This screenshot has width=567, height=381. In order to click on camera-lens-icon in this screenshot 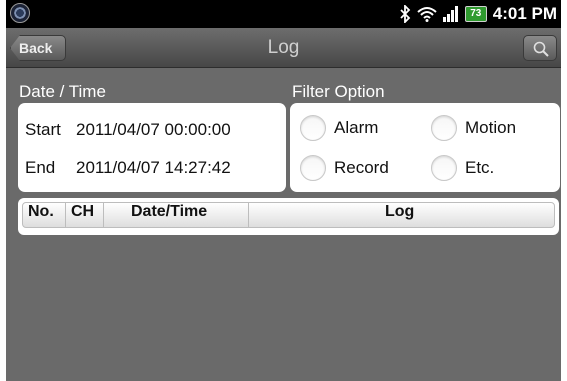, I will do `click(20, 13)`.